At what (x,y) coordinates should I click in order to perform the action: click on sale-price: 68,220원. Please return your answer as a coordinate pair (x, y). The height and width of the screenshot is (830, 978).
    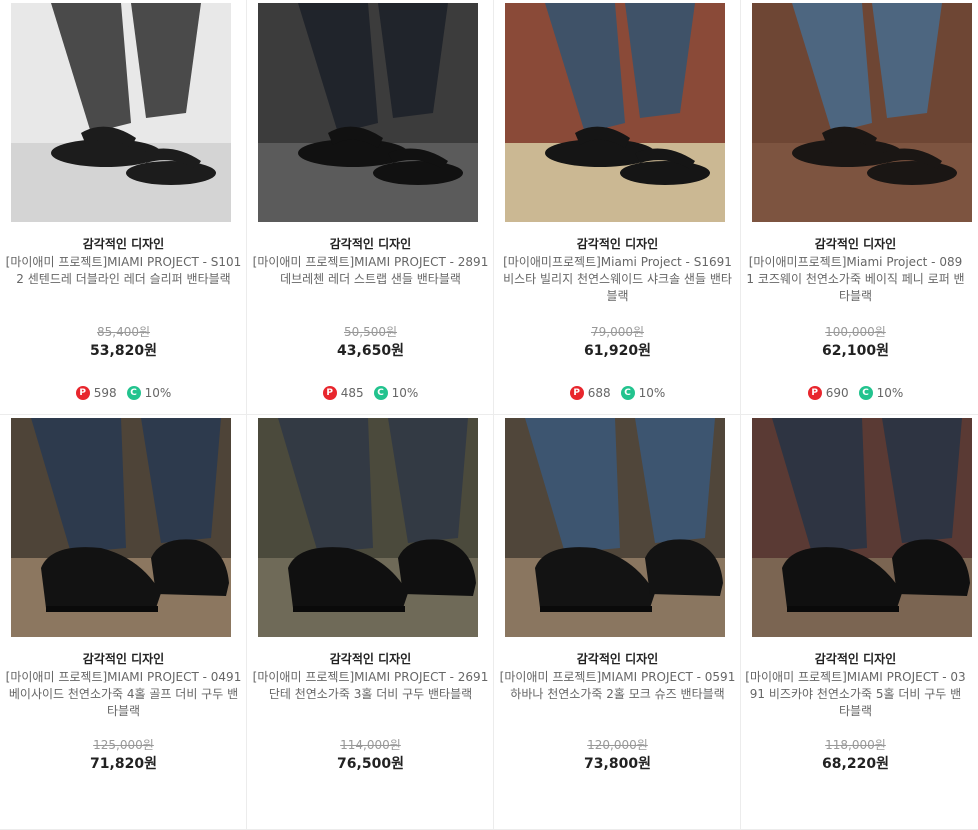
    Looking at the image, I should click on (855, 764).